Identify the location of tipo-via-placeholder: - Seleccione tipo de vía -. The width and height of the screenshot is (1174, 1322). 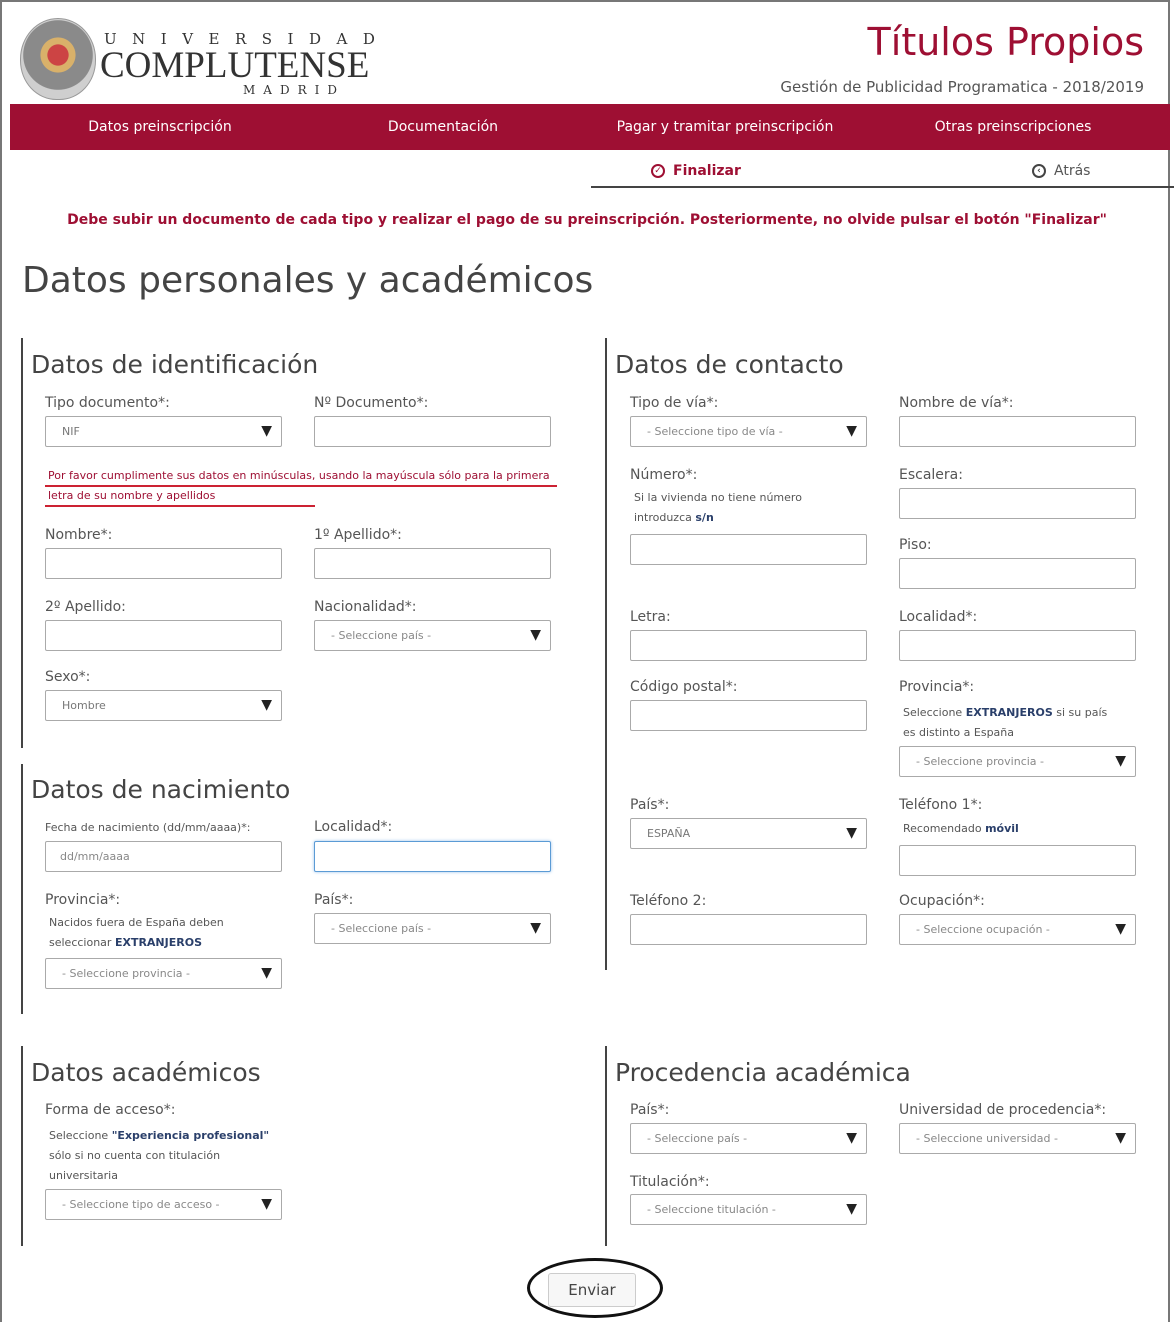
(715, 431).